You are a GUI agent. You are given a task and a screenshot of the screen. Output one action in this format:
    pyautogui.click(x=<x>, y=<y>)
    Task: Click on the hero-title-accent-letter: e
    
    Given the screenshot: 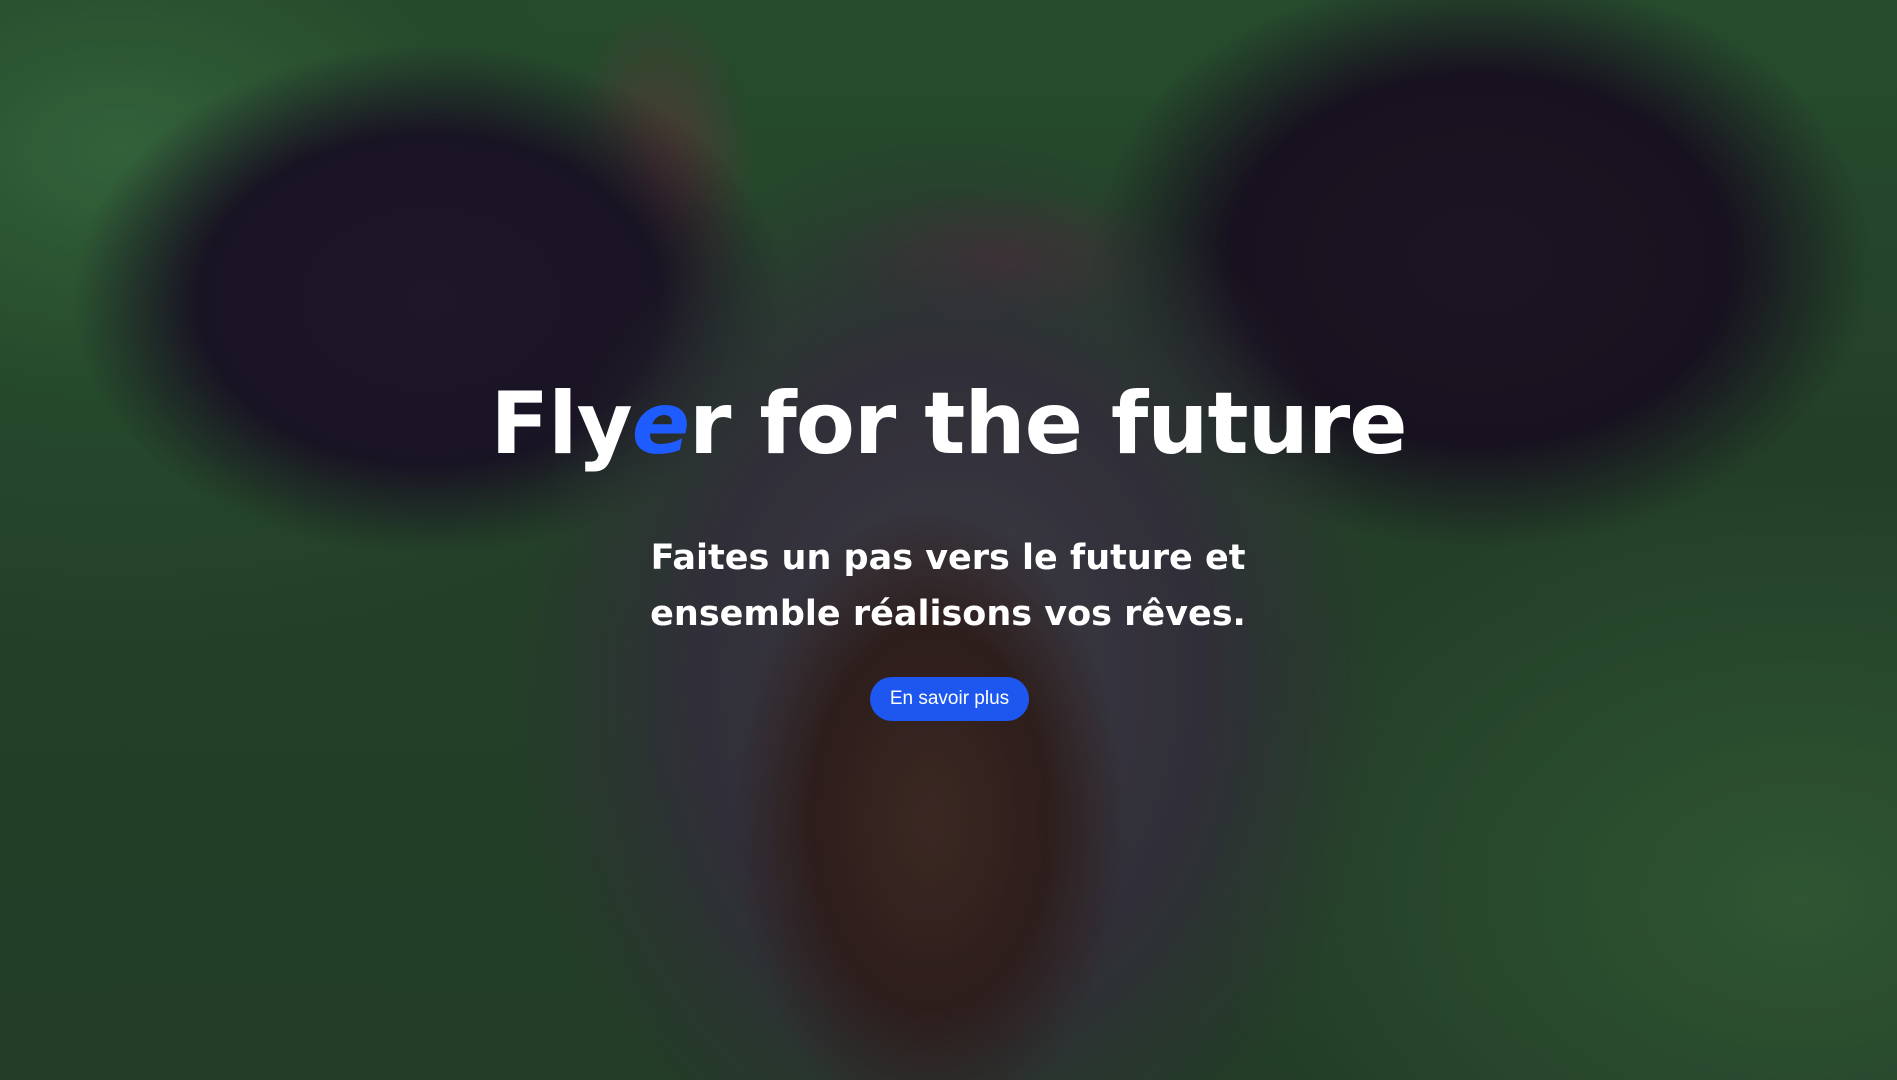 What is the action you would take?
    pyautogui.click(x=660, y=424)
    